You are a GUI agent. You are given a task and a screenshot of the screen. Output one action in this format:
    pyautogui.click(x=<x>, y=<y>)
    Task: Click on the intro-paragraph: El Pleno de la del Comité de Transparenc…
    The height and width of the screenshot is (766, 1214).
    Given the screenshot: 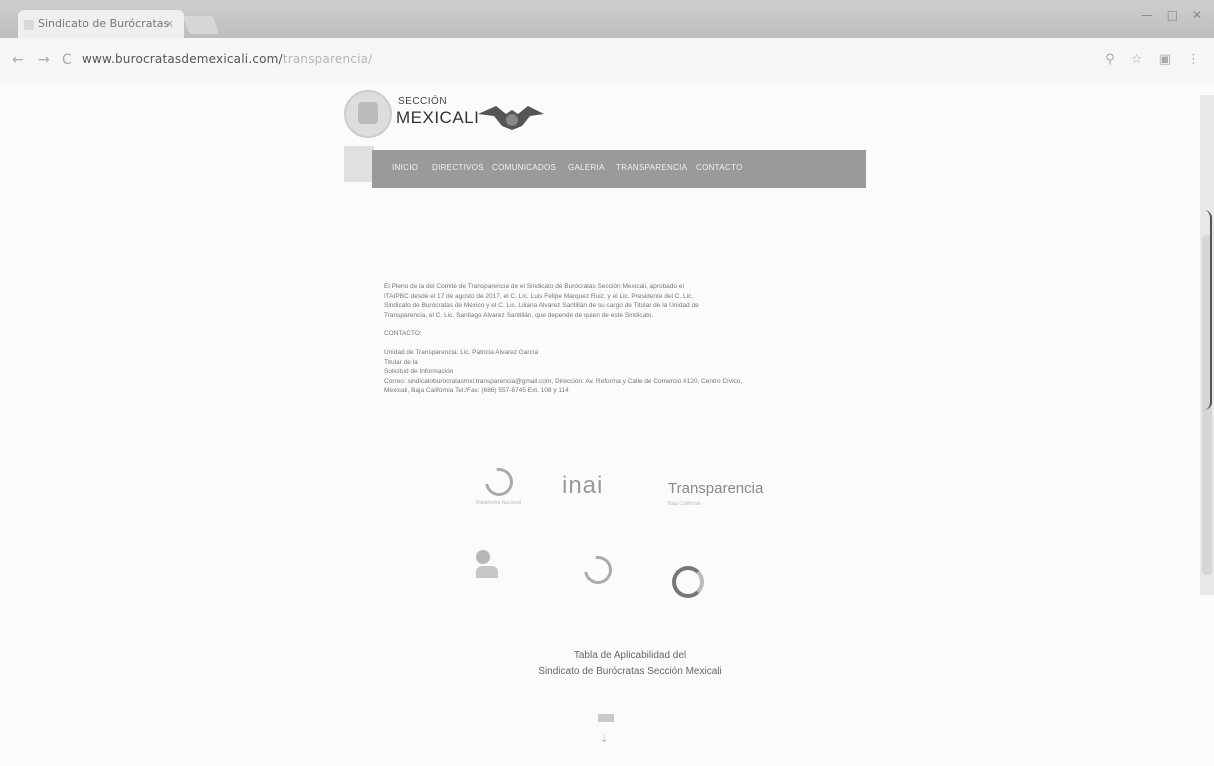 What is the action you would take?
    pyautogui.click(x=614, y=301)
    